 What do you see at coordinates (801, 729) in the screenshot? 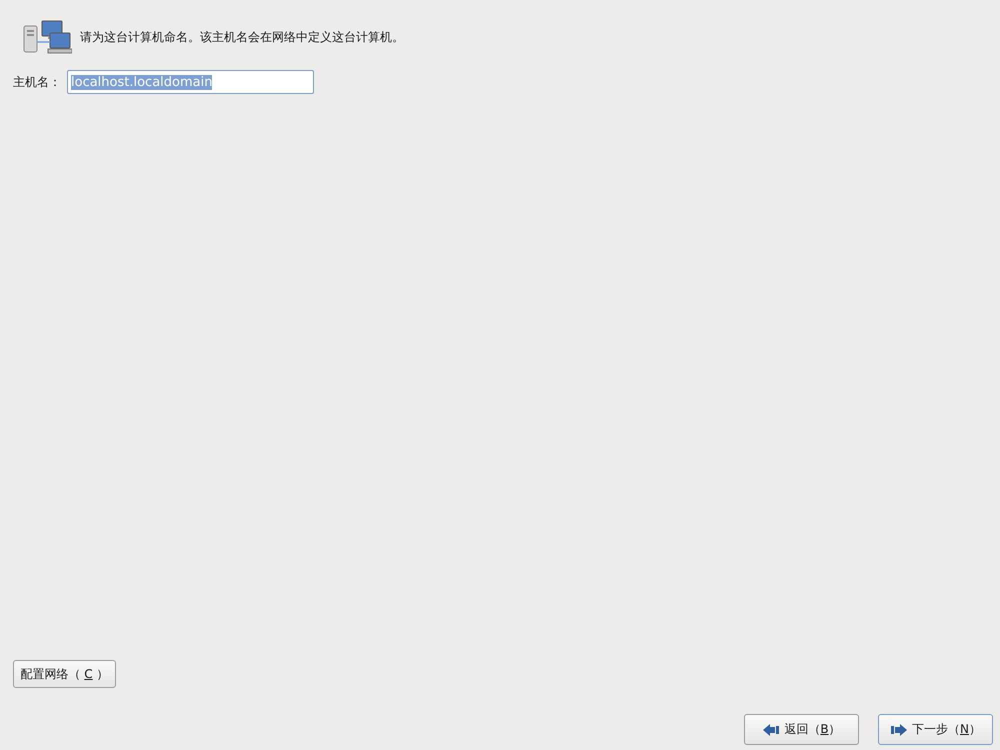
I see `back-button: 返回（B）` at bounding box center [801, 729].